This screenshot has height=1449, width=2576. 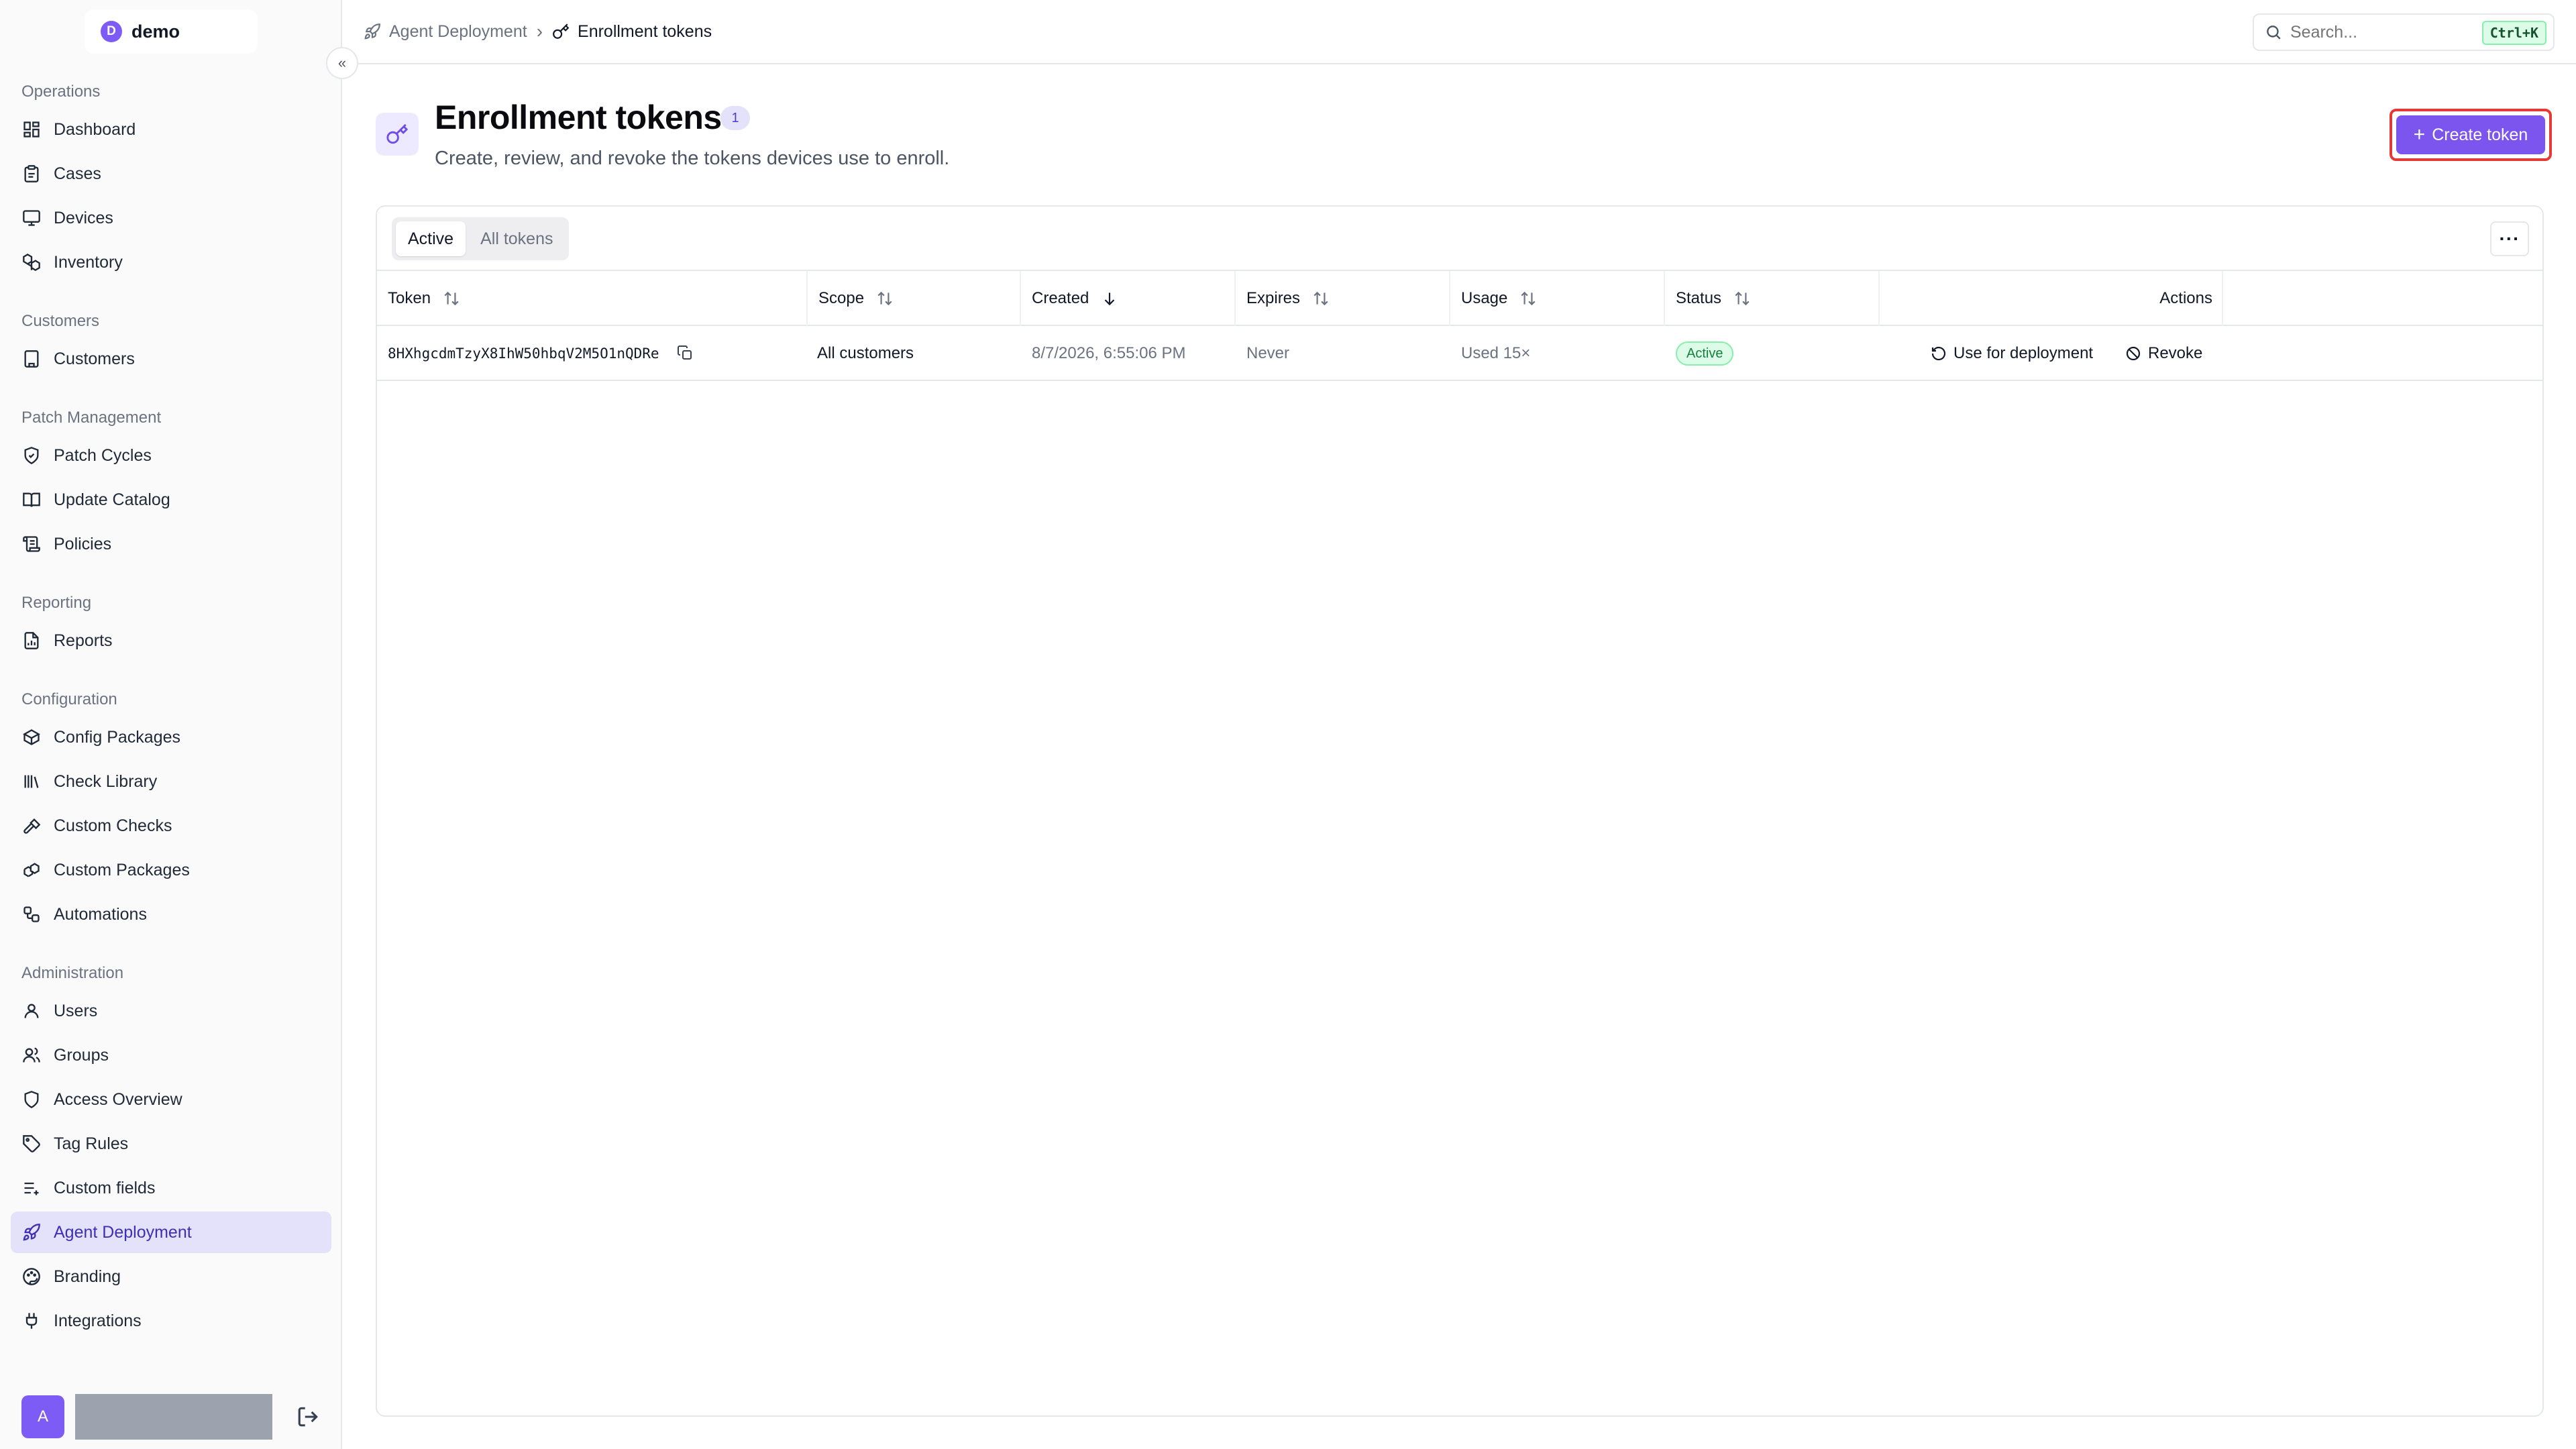 What do you see at coordinates (83, 640) in the screenshot?
I see `sidebar-item-label: Reports` at bounding box center [83, 640].